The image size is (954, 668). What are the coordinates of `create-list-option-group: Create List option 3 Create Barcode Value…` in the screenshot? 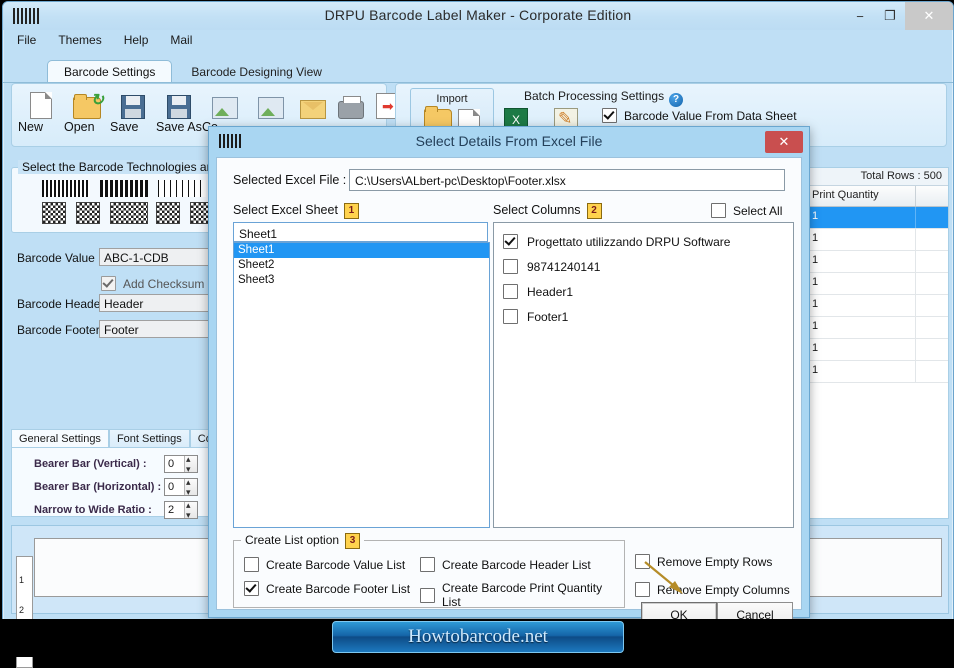 It's located at (429, 571).